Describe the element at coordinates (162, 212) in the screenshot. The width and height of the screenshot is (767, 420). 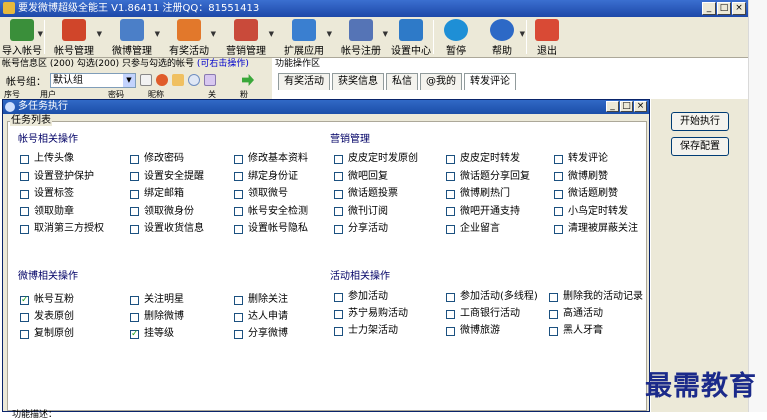
I see `task-checkbox: 领取微身份` at that location.